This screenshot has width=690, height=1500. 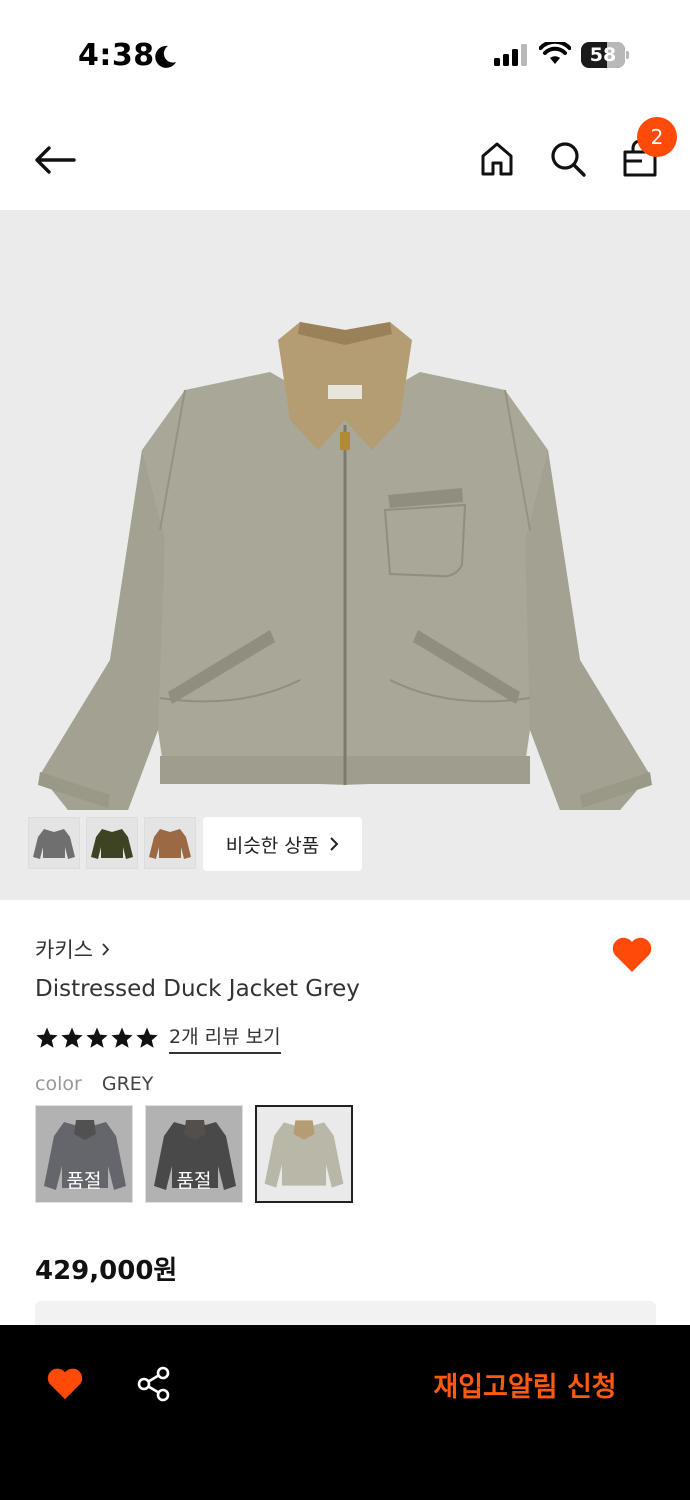 I want to click on swatch-charcoal: 품절, so click(x=84, y=1154).